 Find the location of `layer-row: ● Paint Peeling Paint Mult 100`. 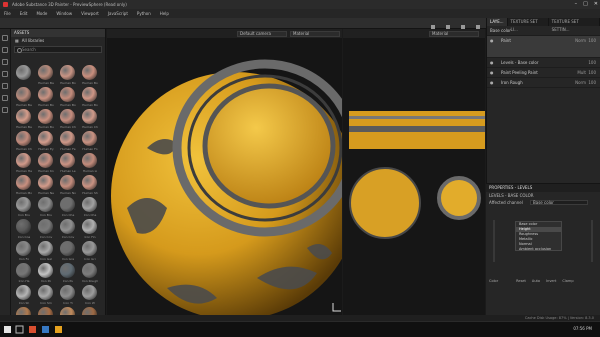

layer-row: ● Paint Peeling Paint Mult 100 is located at coordinates (543, 73).